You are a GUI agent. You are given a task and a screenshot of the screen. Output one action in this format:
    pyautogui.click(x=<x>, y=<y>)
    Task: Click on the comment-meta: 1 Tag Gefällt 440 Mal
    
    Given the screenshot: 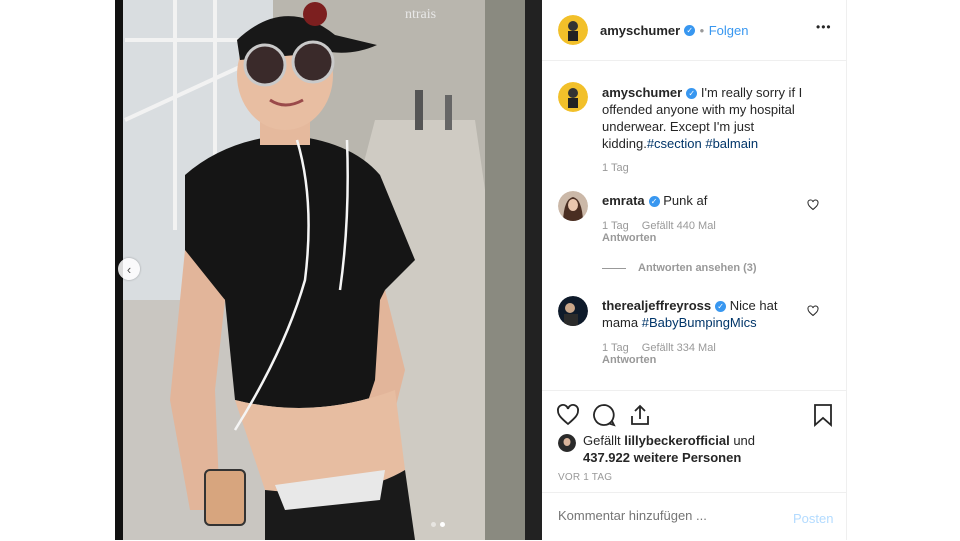 What is the action you would take?
    pyautogui.click(x=659, y=226)
    